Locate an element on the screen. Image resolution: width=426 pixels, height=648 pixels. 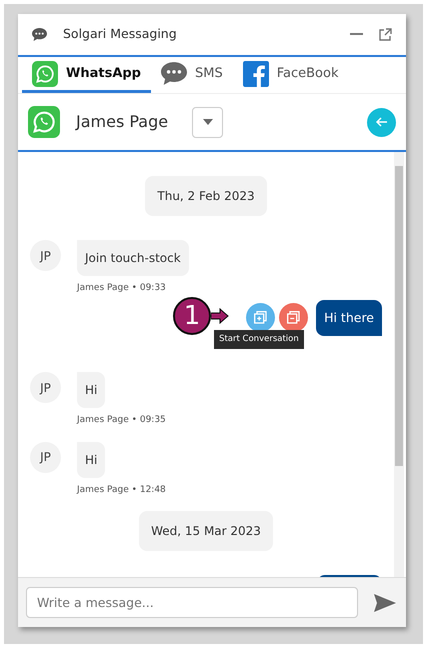
start-conversation-button is located at coordinates (261, 317).